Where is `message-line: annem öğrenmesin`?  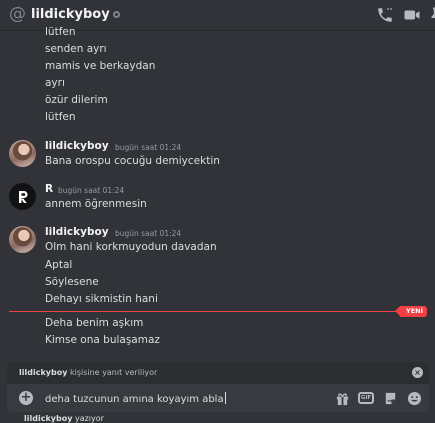
message-line: annem öğrenmesin is located at coordinates (96, 204).